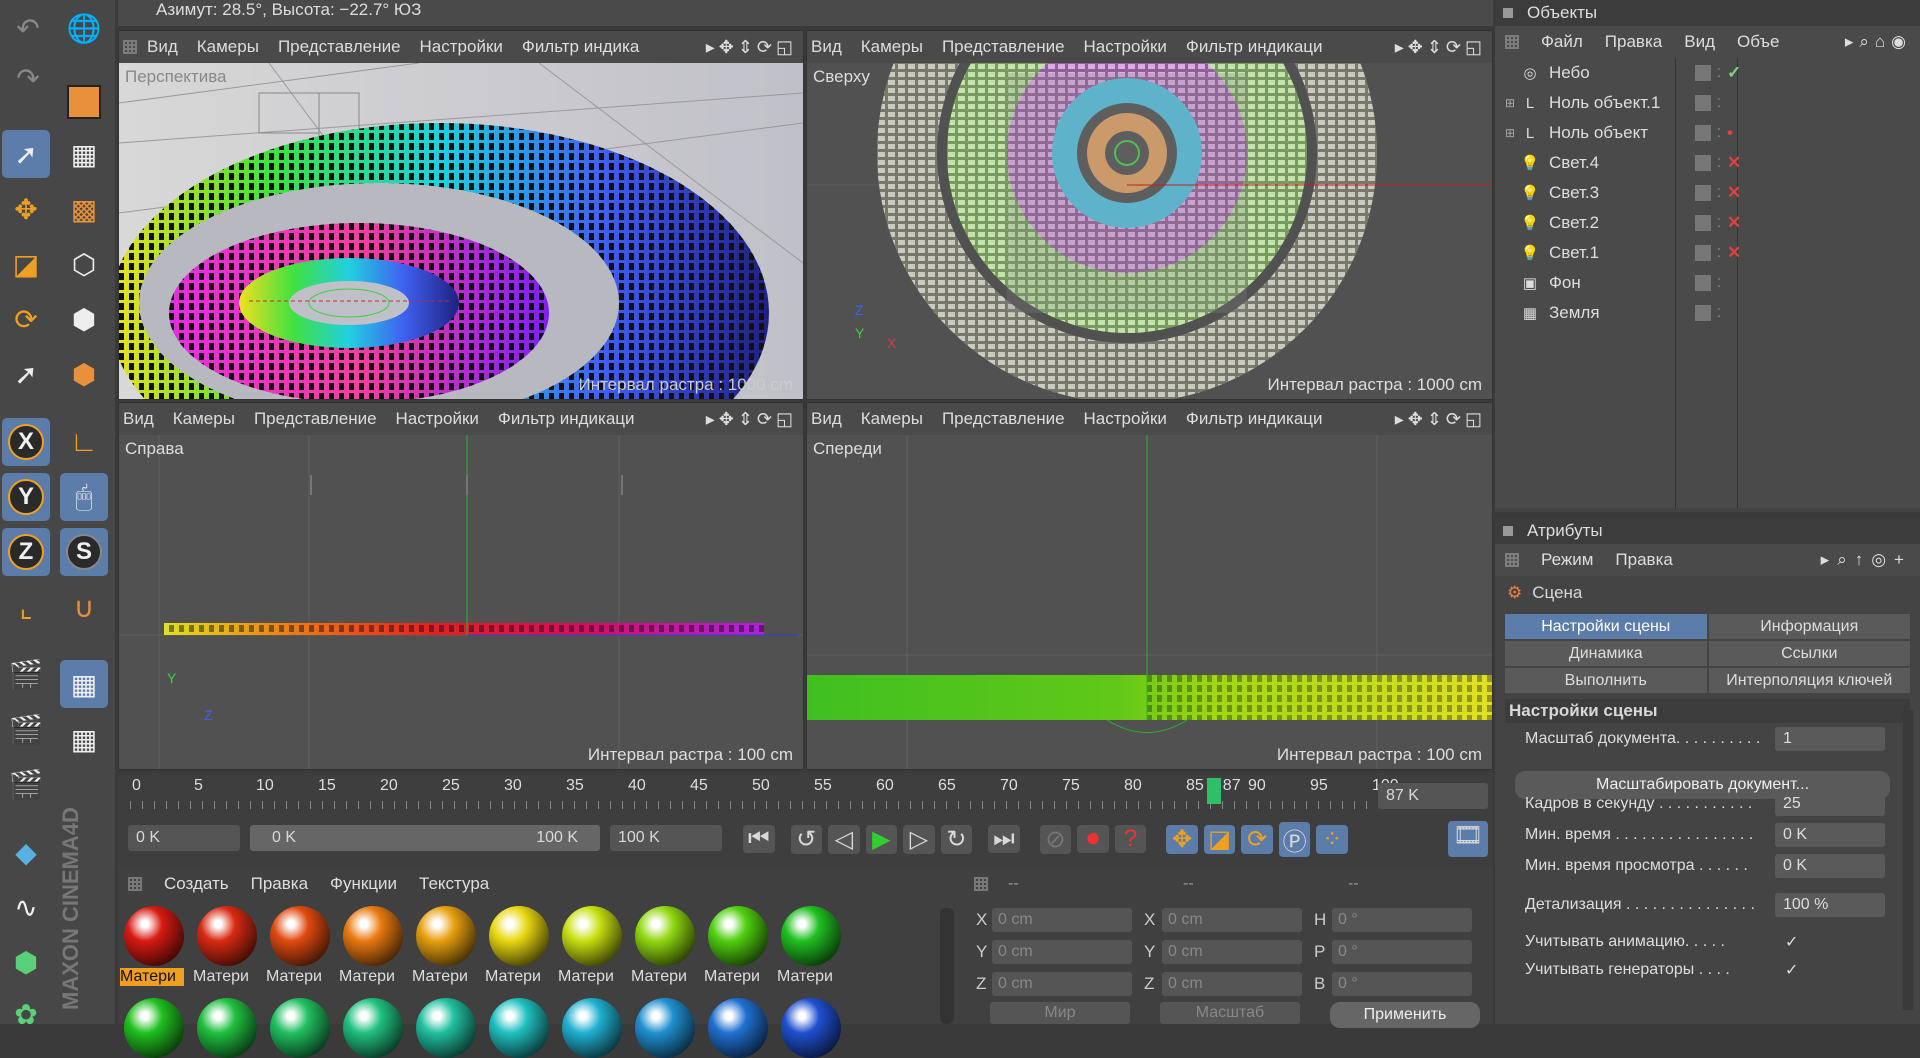 The height and width of the screenshot is (1058, 1920). What do you see at coordinates (84, 264) in the screenshot?
I see `points-mode-icon: ⬡` at bounding box center [84, 264].